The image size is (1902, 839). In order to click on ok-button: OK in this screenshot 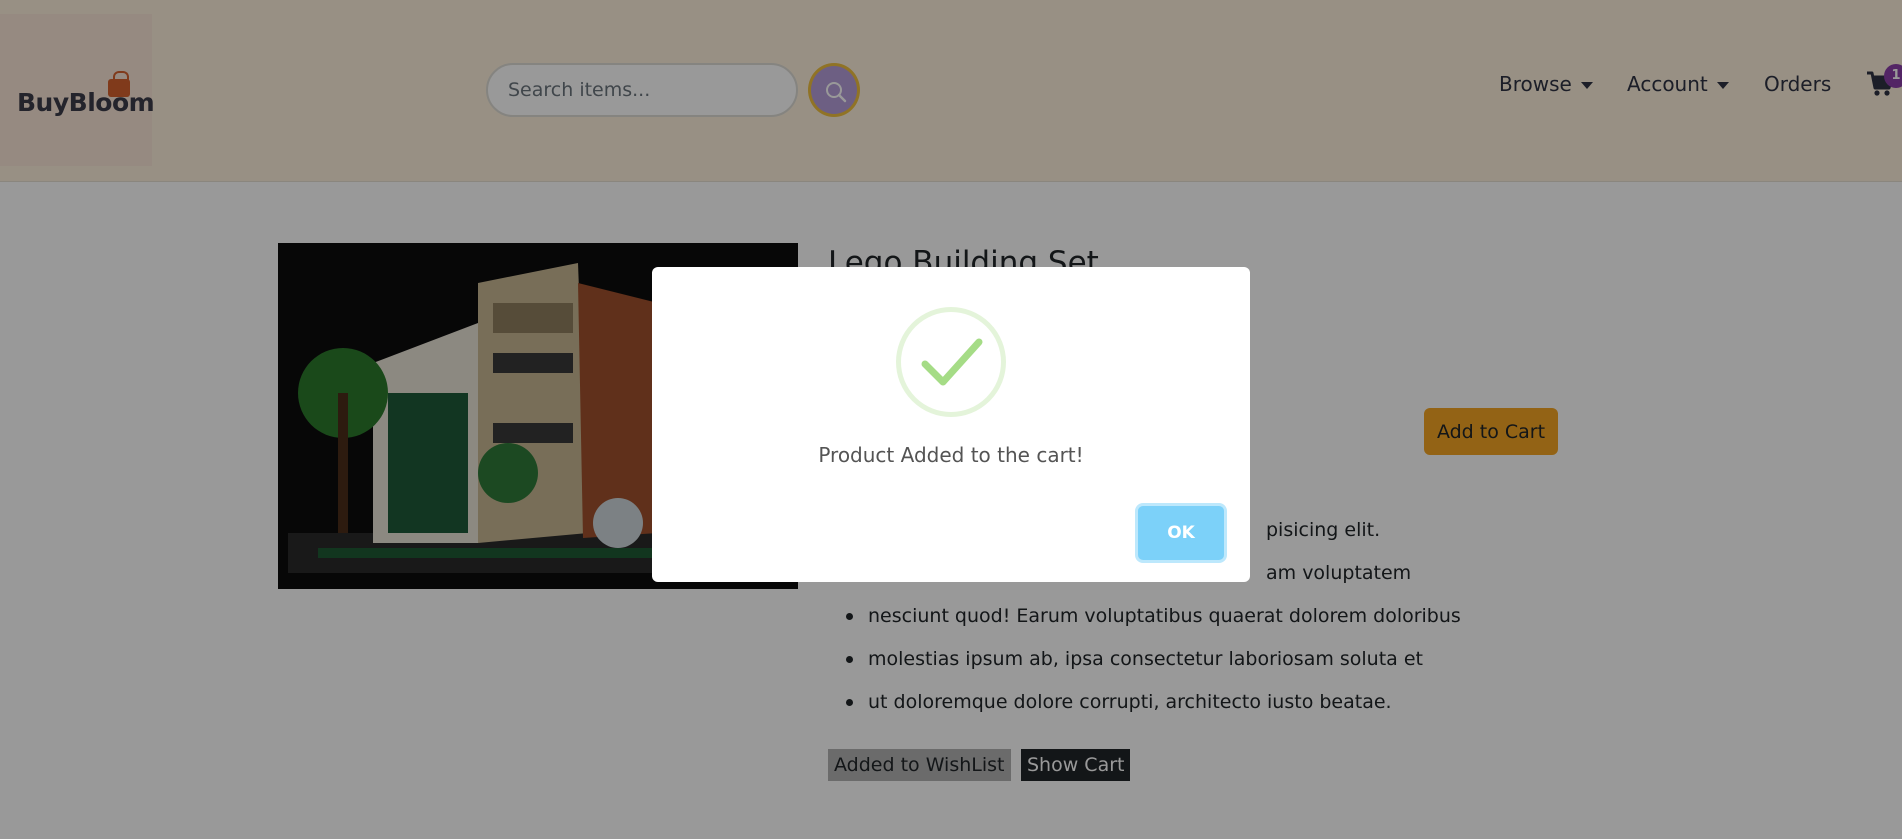, I will do `click(1181, 533)`.